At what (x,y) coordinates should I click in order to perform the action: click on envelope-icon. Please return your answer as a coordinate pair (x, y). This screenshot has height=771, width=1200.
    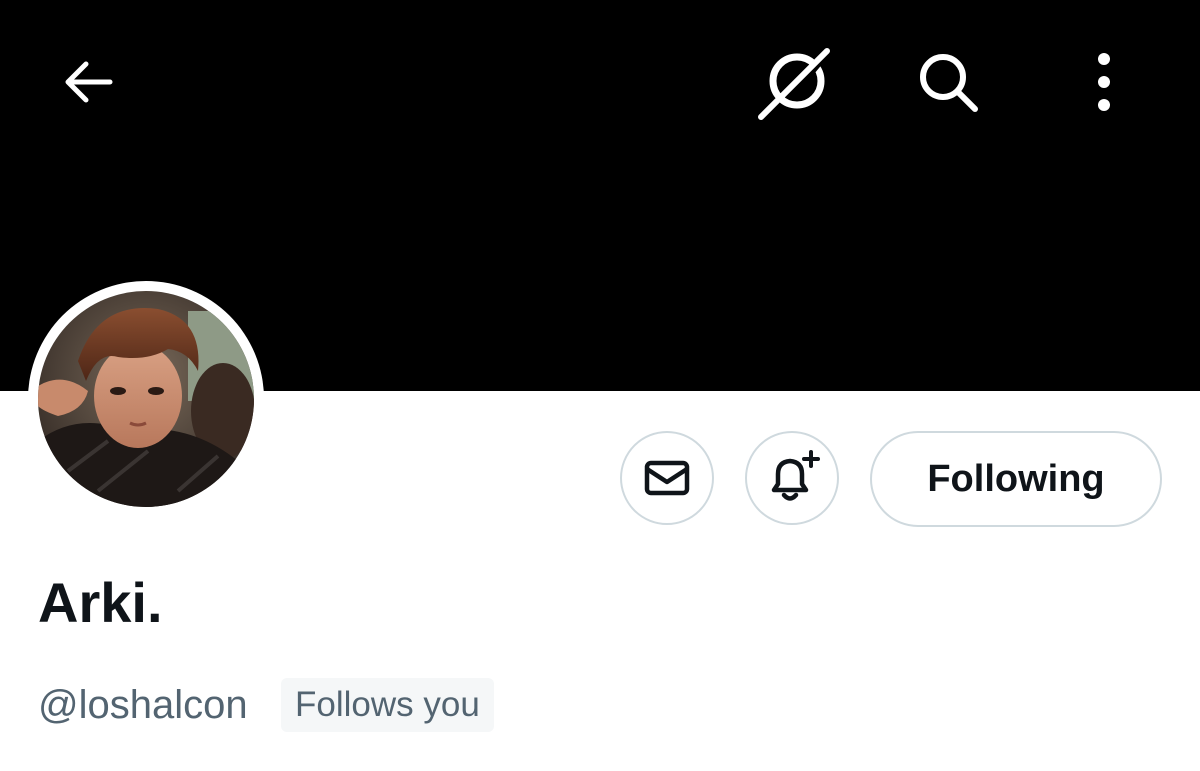
    Looking at the image, I should click on (667, 478).